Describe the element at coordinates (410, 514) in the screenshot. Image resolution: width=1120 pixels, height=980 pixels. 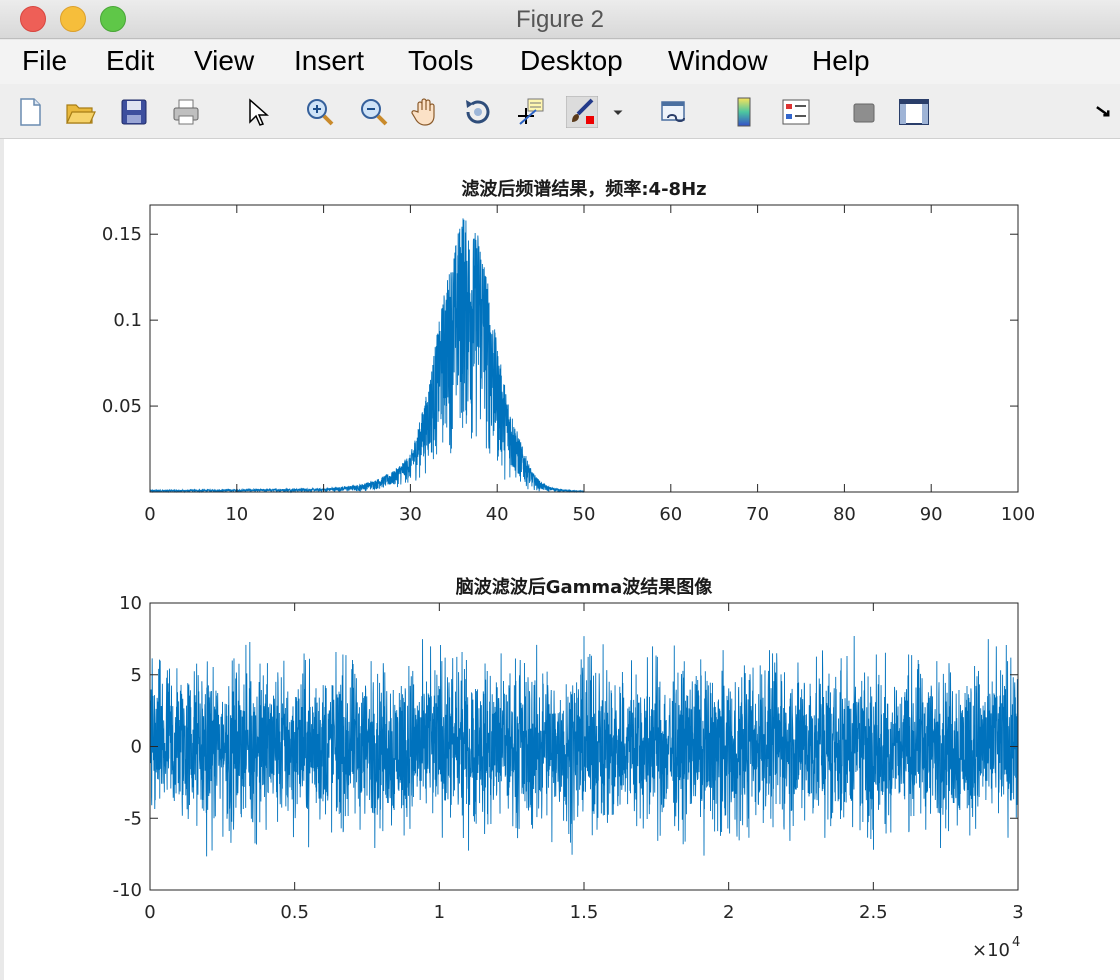
I see `x-tick-label: 30` at that location.